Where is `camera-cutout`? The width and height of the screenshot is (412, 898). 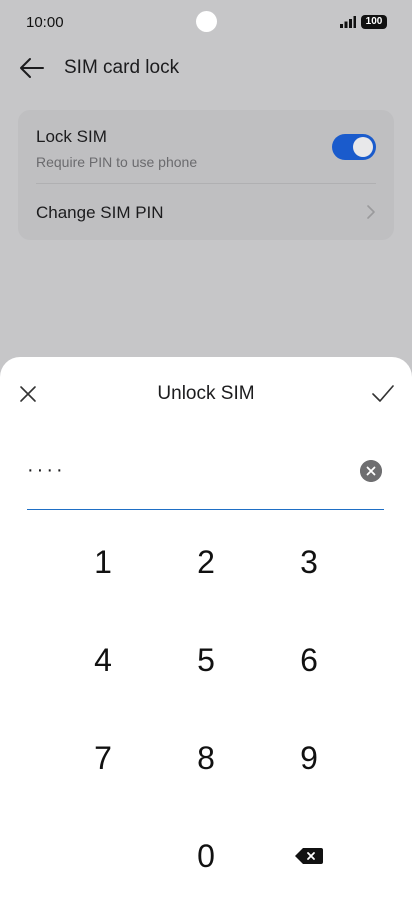
camera-cutout is located at coordinates (206, 21).